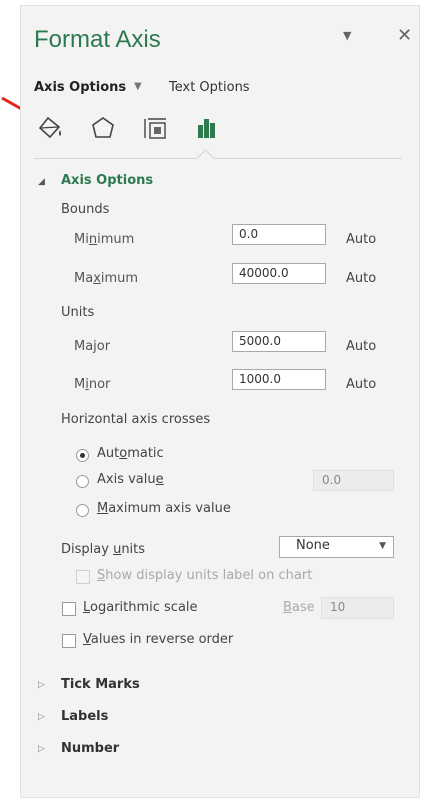 The image size is (438, 803). What do you see at coordinates (85, 209) in the screenshot?
I see `bounds-label: Bounds` at bounding box center [85, 209].